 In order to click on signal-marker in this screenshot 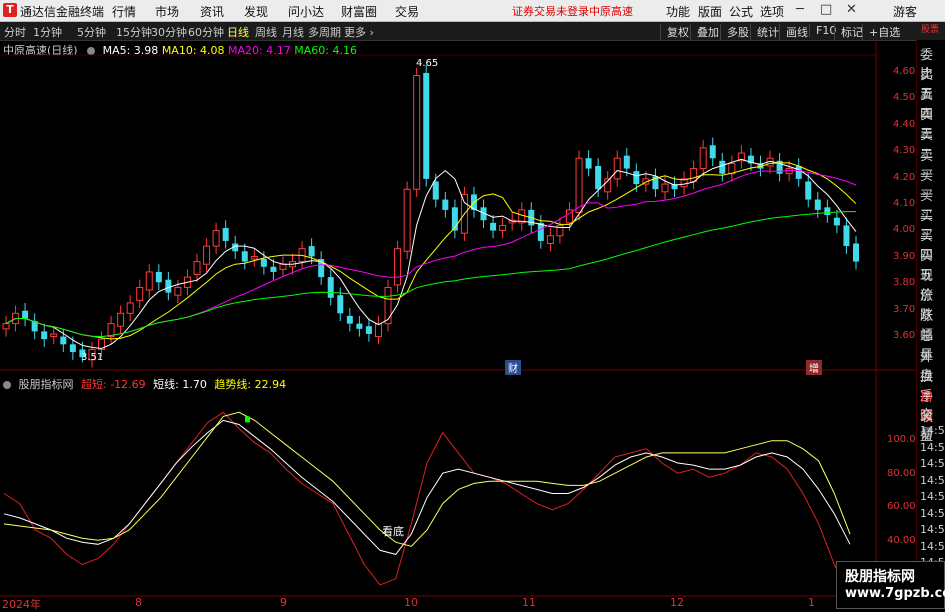, I will do `click(247, 419)`.